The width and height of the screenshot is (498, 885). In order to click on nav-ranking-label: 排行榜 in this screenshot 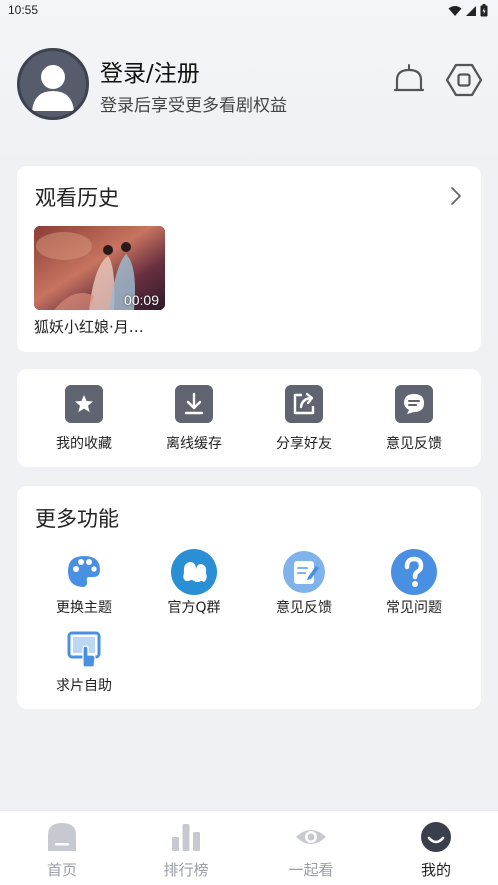, I will do `click(186, 870)`.